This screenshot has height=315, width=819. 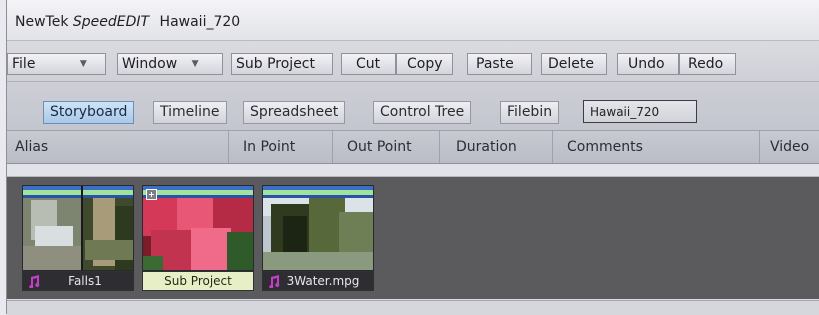 I want to click on column-alias: Alias, so click(x=118, y=147).